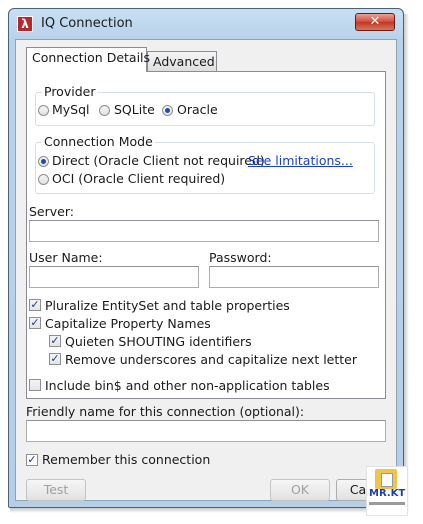  What do you see at coordinates (139, 178) in the screenshot?
I see `radio-oci-label: OCI (Oracle Client required)` at bounding box center [139, 178].